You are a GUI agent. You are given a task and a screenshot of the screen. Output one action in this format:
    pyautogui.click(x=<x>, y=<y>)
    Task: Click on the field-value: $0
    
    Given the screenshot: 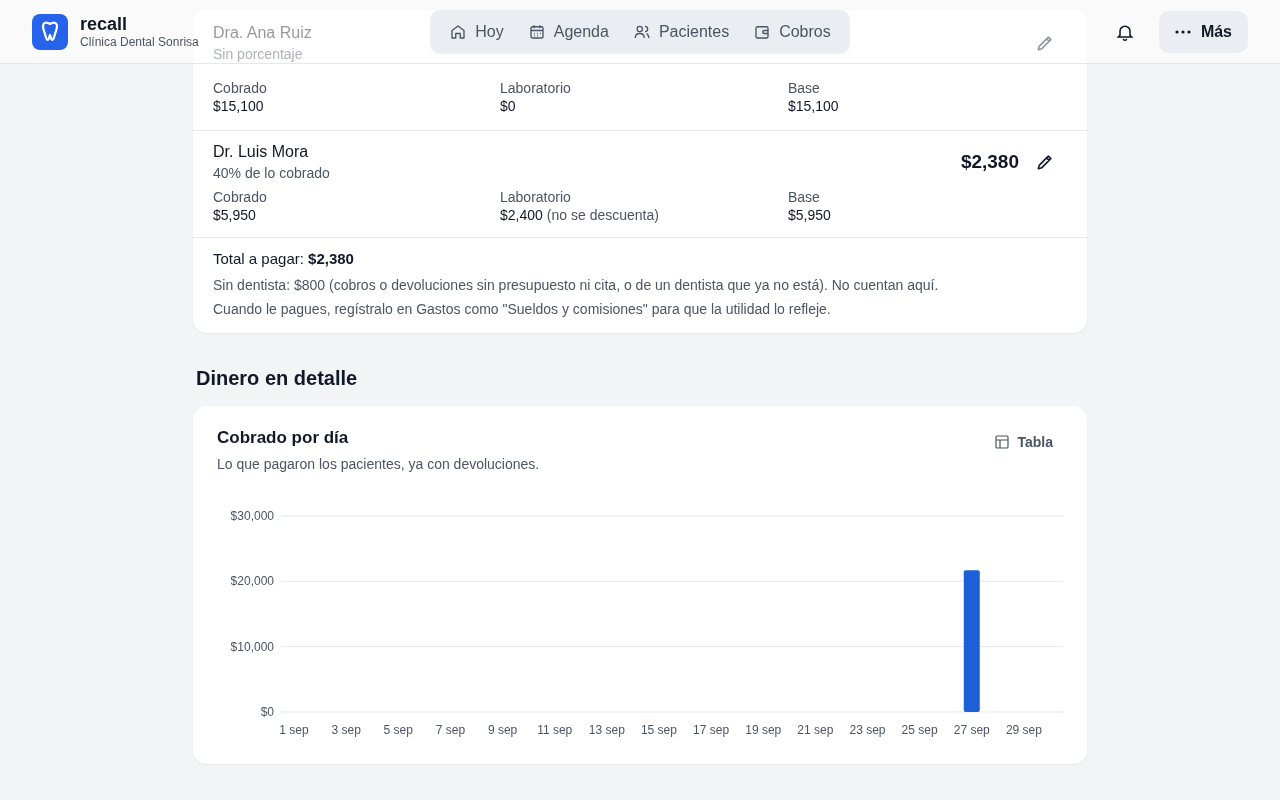 What is the action you would take?
    pyautogui.click(x=508, y=106)
    